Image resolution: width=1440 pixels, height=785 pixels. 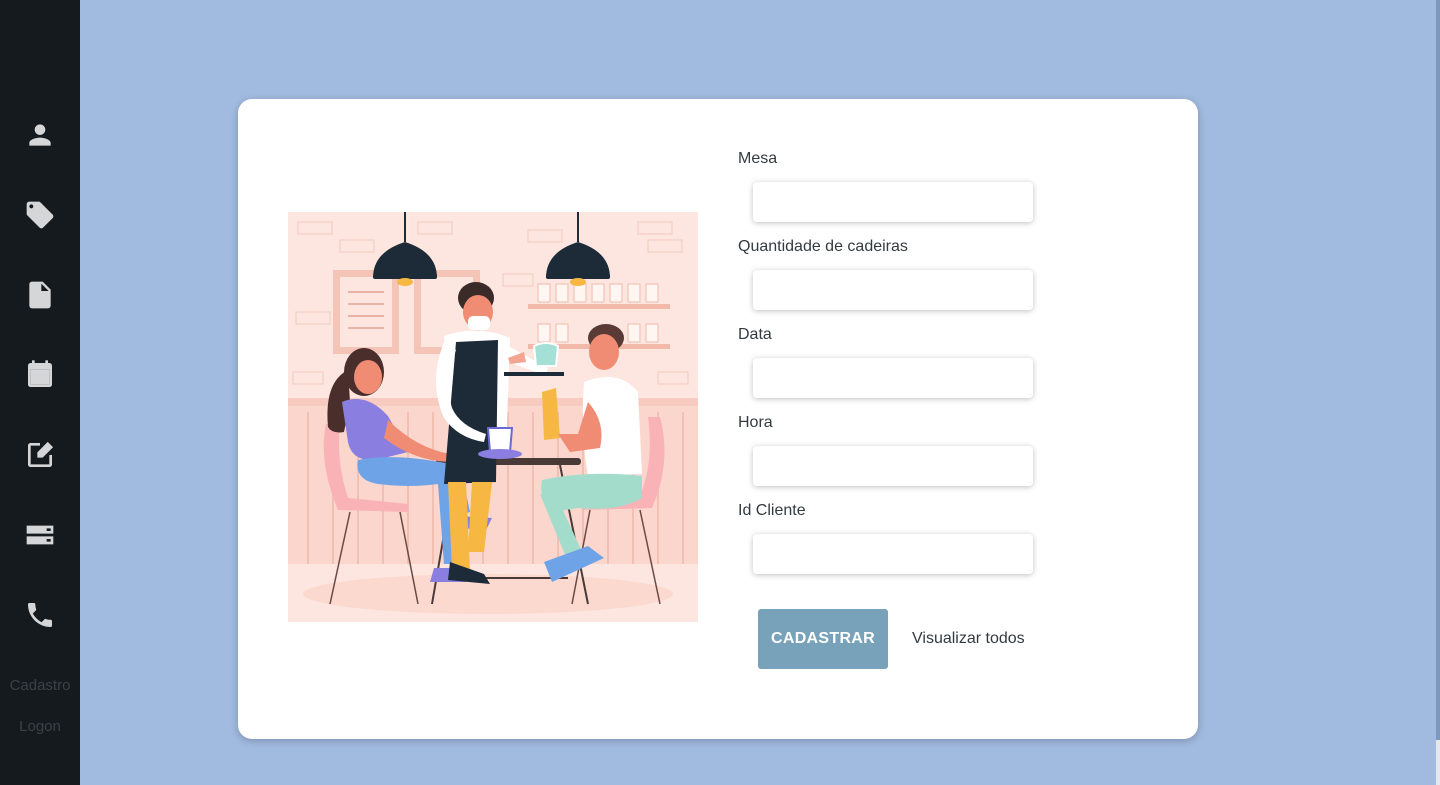 I want to click on scrollbar, so click(x=1438, y=370).